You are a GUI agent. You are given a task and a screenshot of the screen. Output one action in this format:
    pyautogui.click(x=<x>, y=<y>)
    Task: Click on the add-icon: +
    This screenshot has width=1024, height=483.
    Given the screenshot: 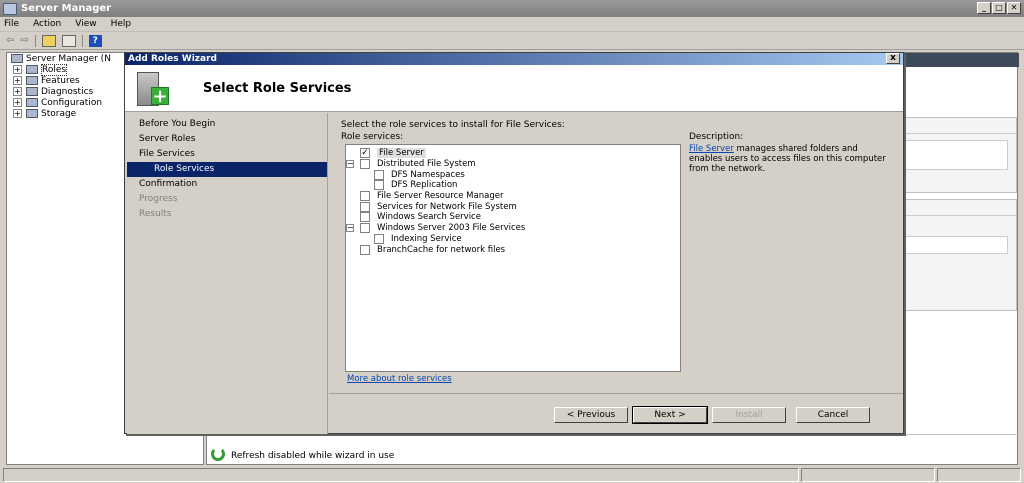 What is the action you would take?
    pyautogui.click(x=160, y=96)
    